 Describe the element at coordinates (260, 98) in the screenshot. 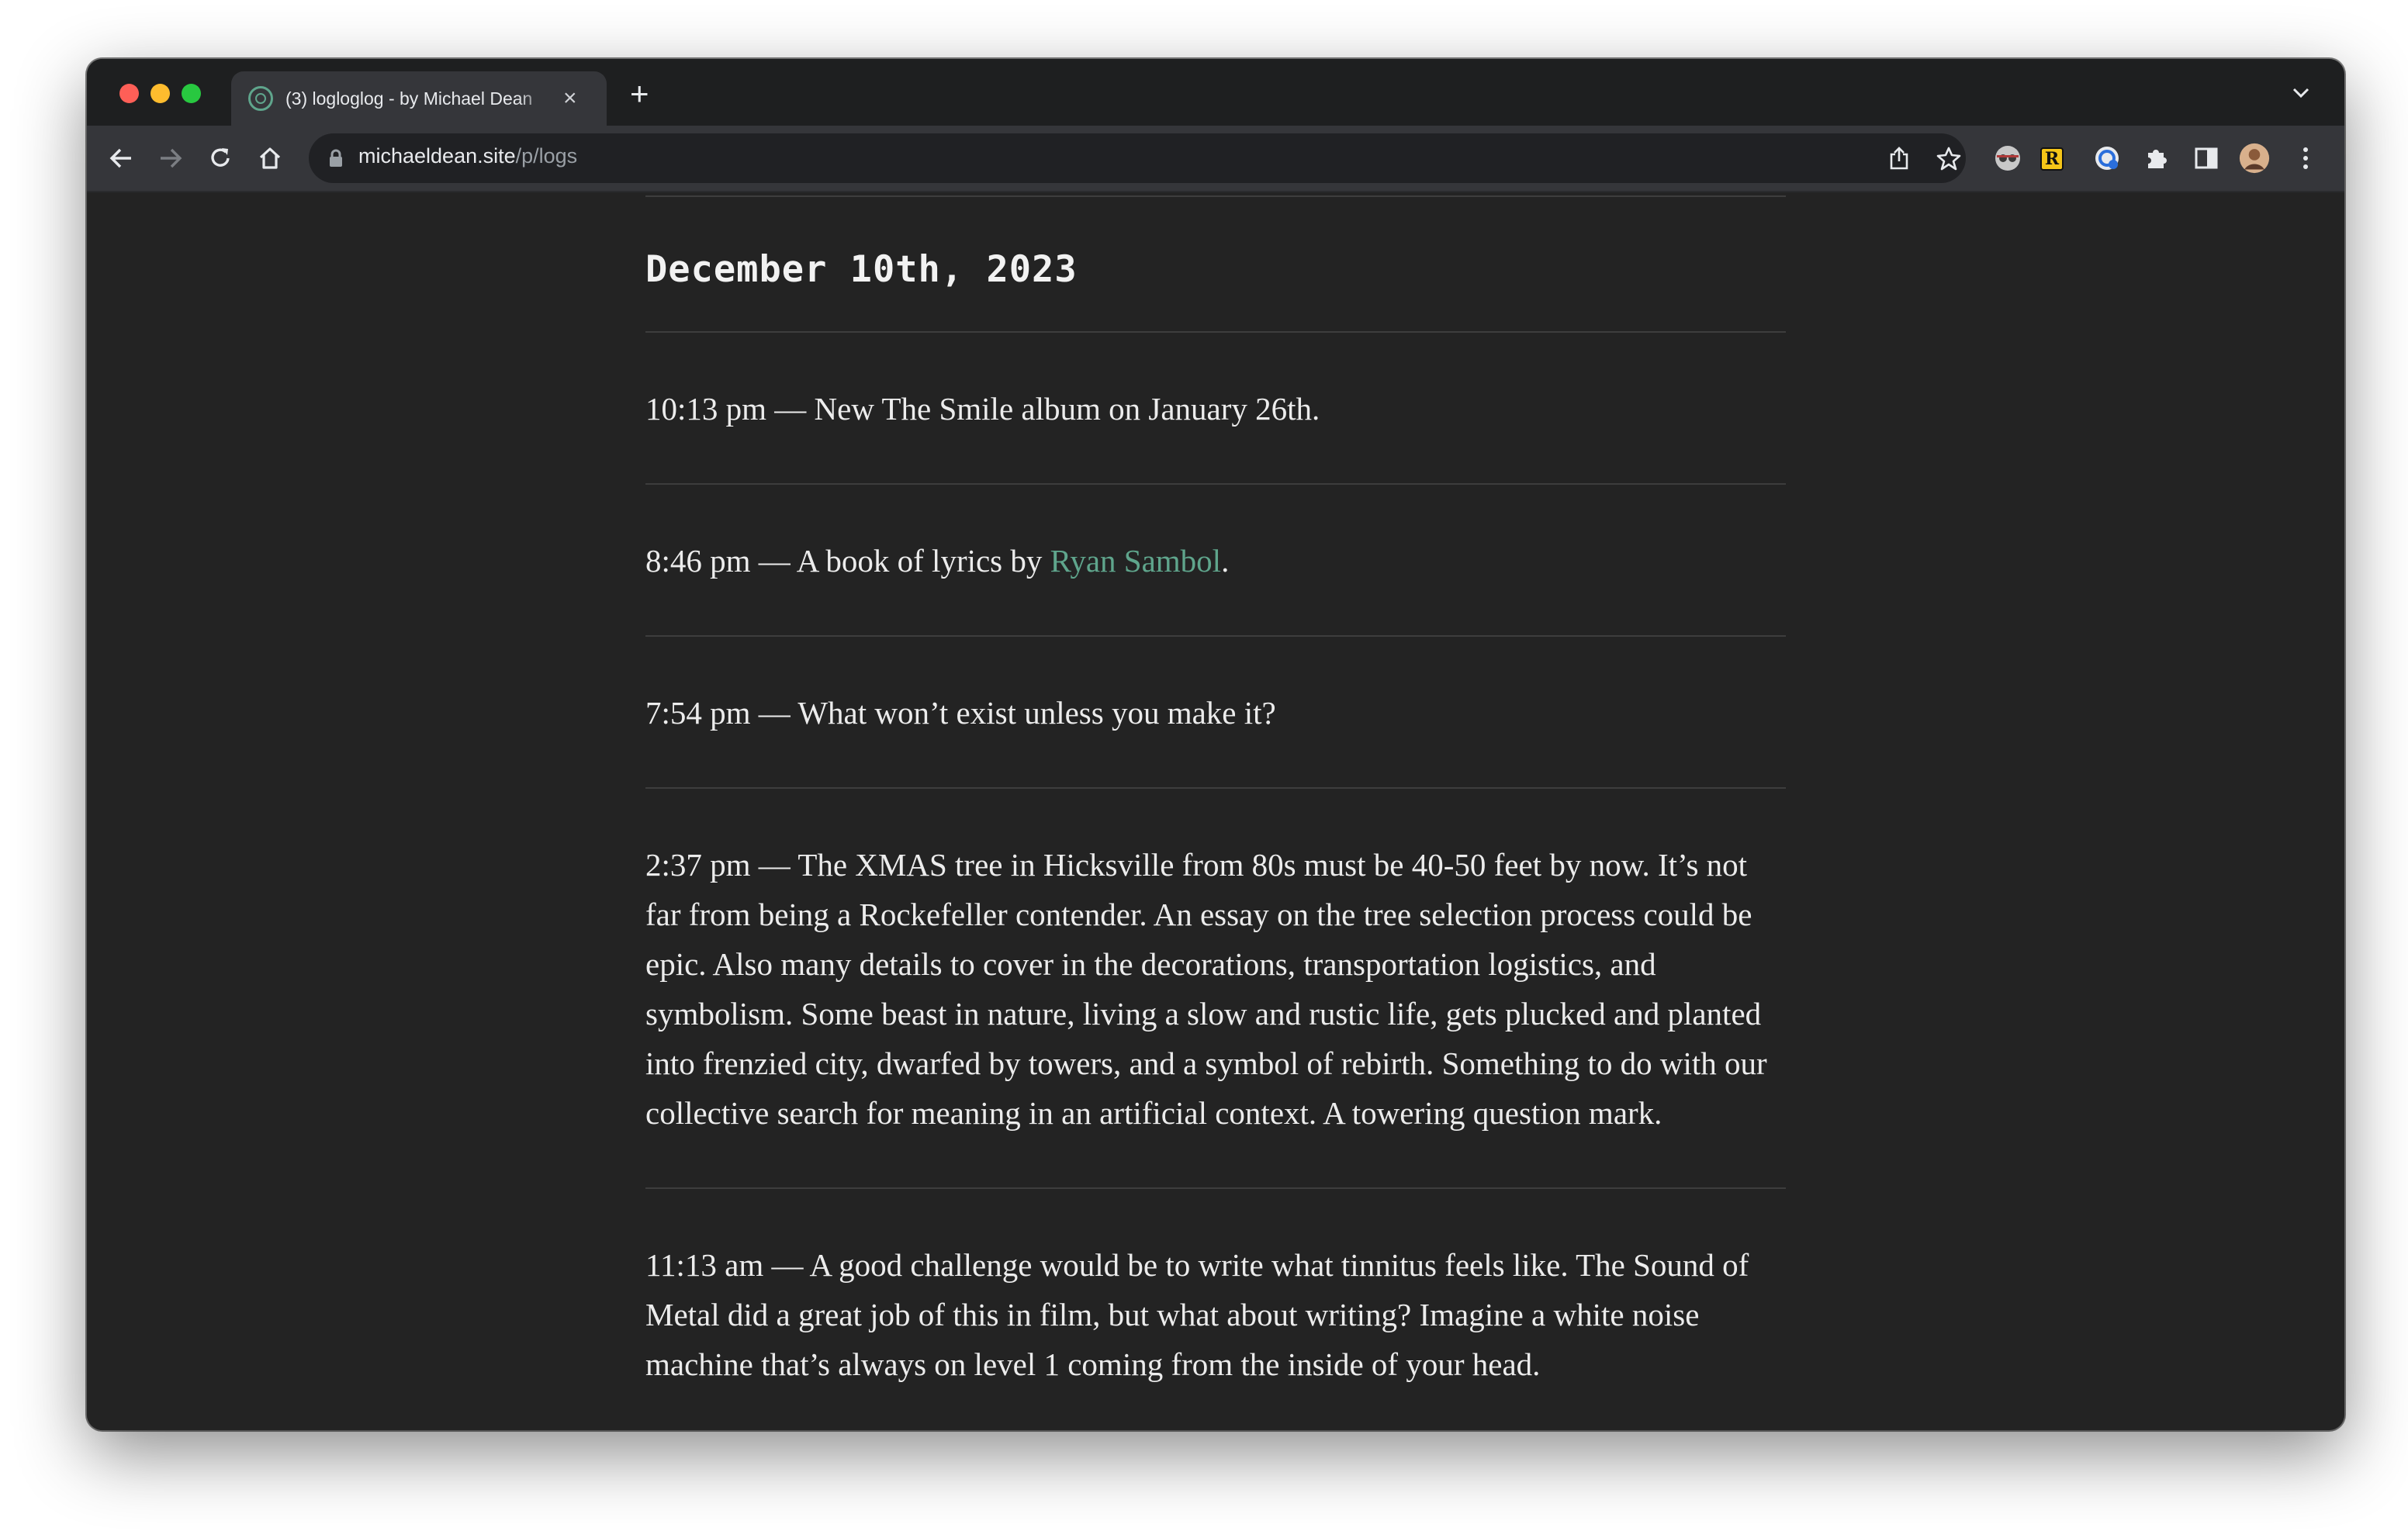

I see `site-favicon-icon` at that location.